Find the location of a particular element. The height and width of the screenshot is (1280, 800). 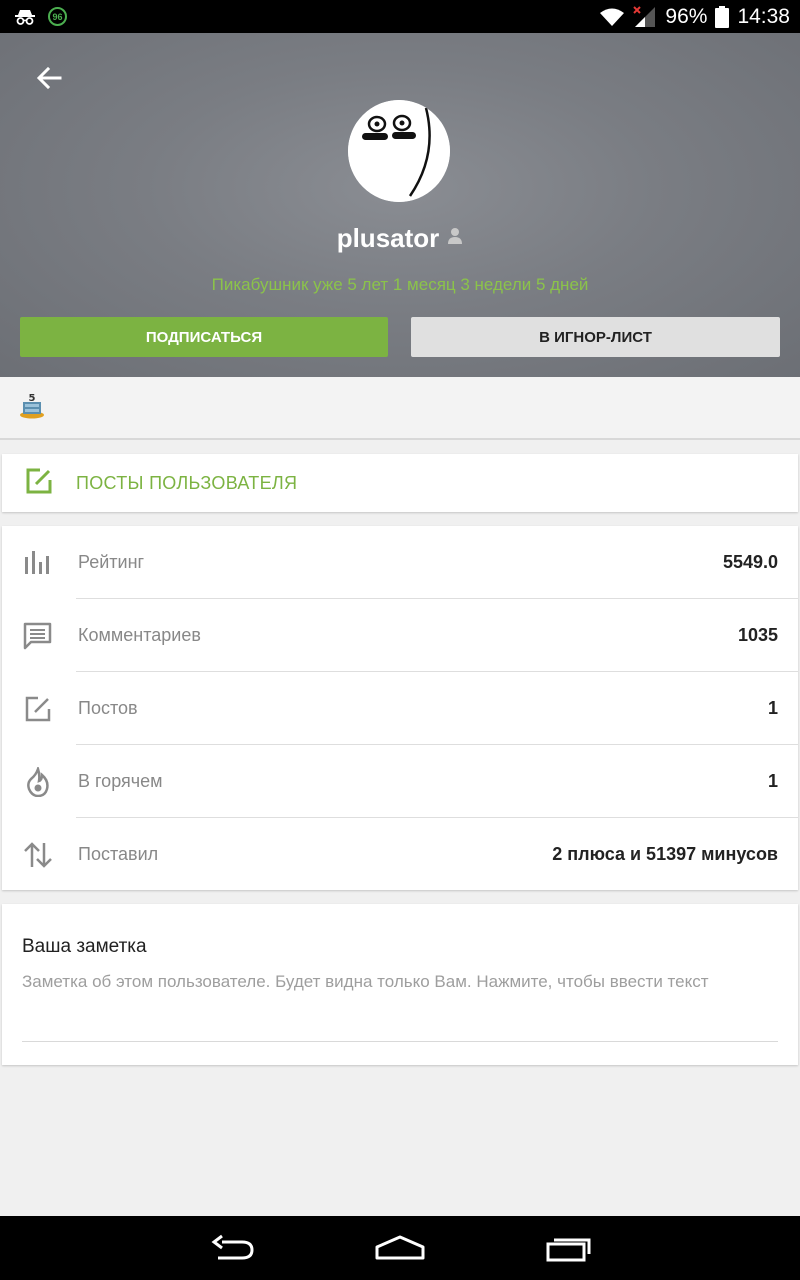

battery-percent: 96% is located at coordinates (686, 16).